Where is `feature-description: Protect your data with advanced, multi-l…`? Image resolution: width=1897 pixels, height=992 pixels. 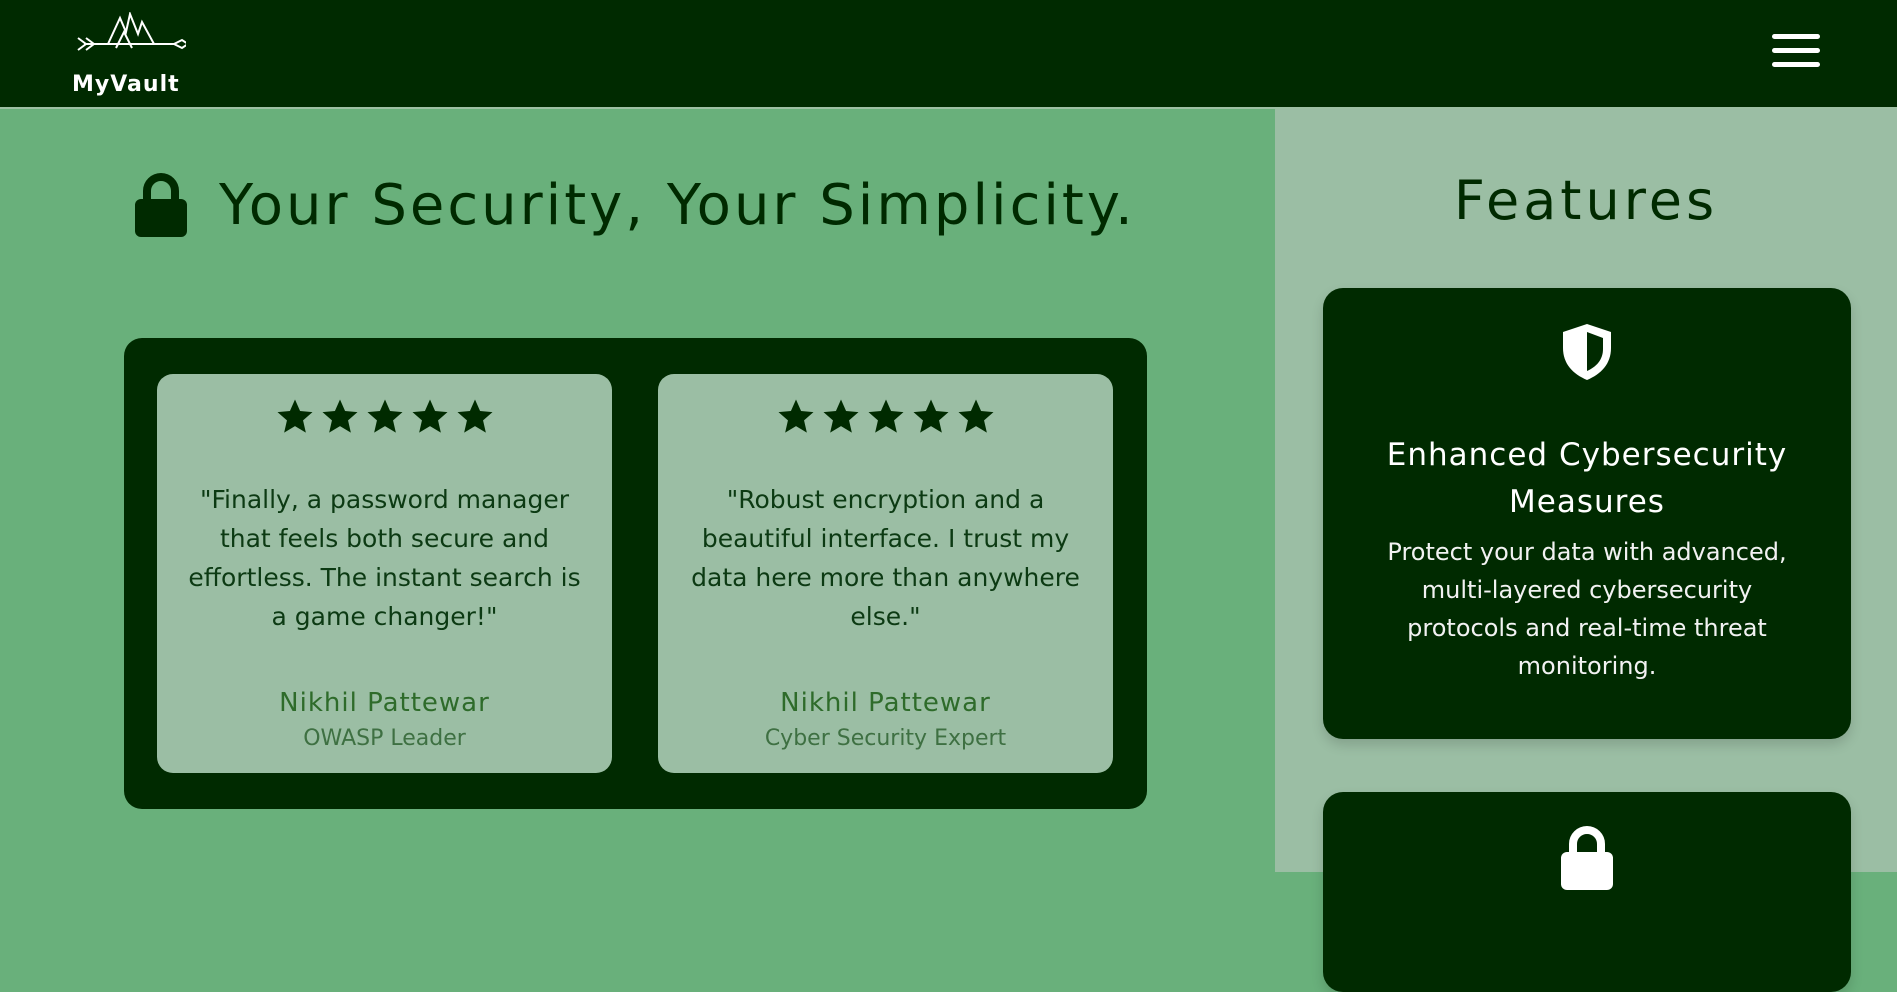 feature-description: Protect your data with advanced, multi-l… is located at coordinates (1587, 609).